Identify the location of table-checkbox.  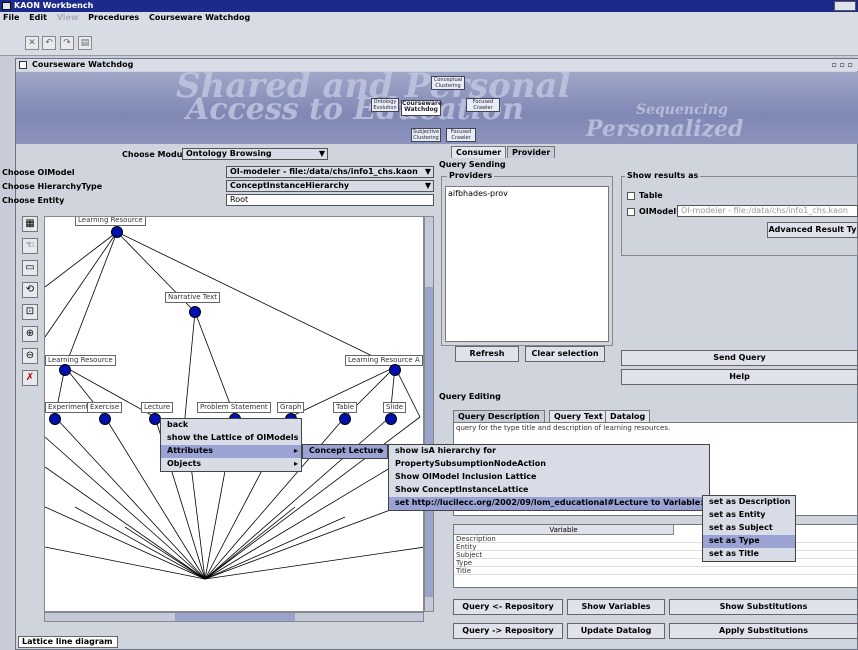
(631, 196).